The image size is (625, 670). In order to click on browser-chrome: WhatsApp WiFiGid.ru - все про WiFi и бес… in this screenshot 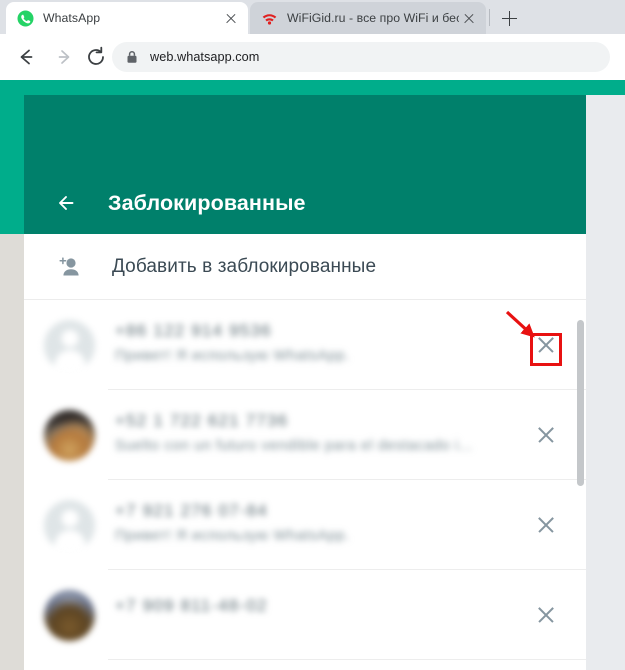, I will do `click(312, 40)`.